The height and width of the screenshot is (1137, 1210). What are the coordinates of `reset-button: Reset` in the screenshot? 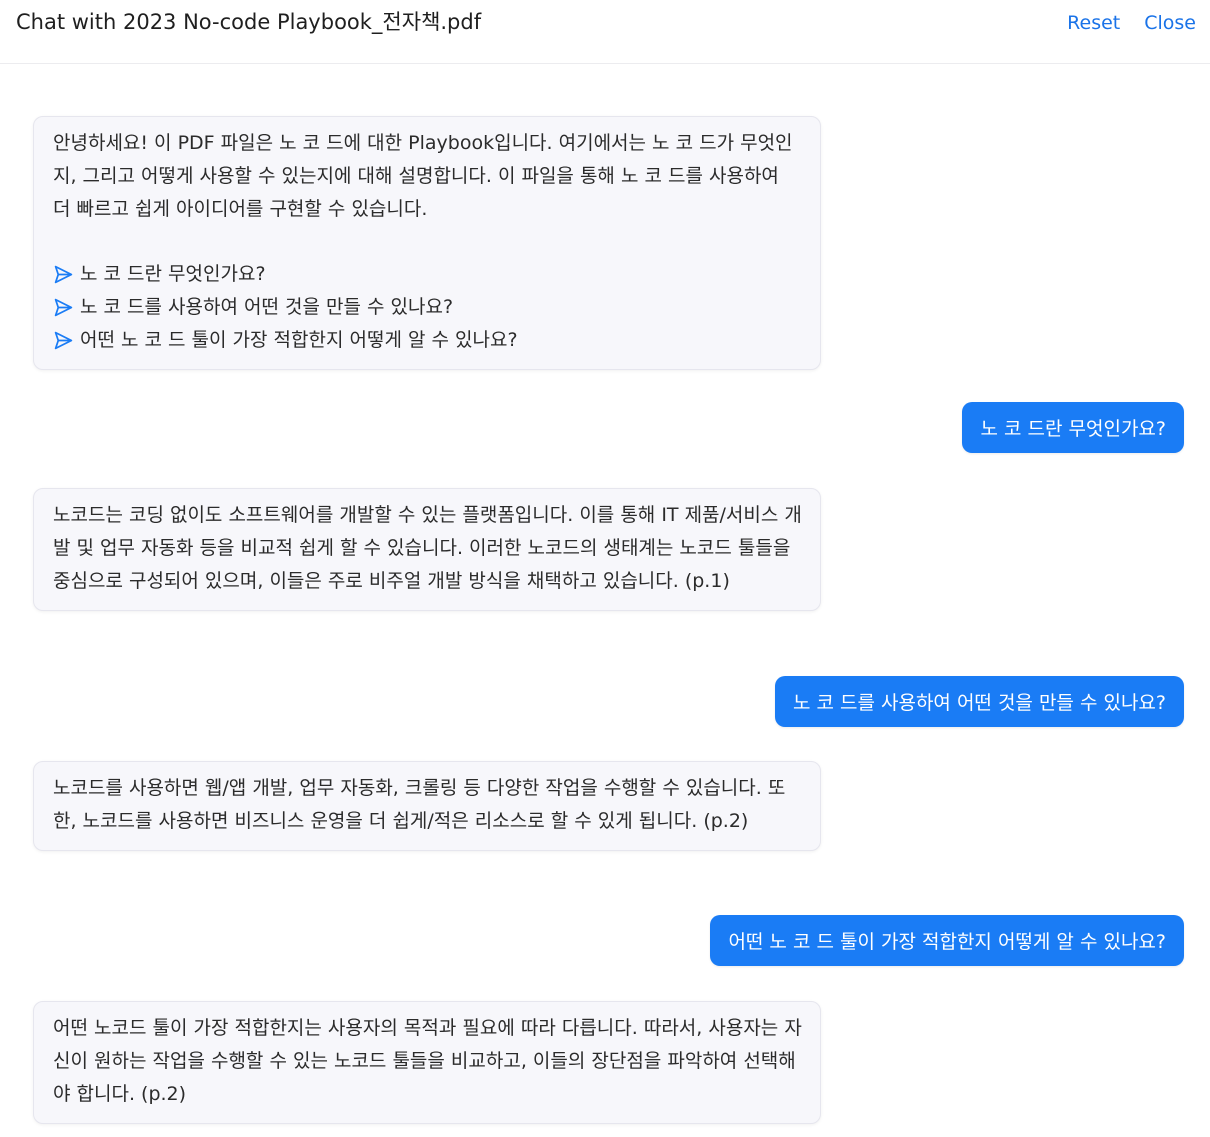 It's located at (1093, 23).